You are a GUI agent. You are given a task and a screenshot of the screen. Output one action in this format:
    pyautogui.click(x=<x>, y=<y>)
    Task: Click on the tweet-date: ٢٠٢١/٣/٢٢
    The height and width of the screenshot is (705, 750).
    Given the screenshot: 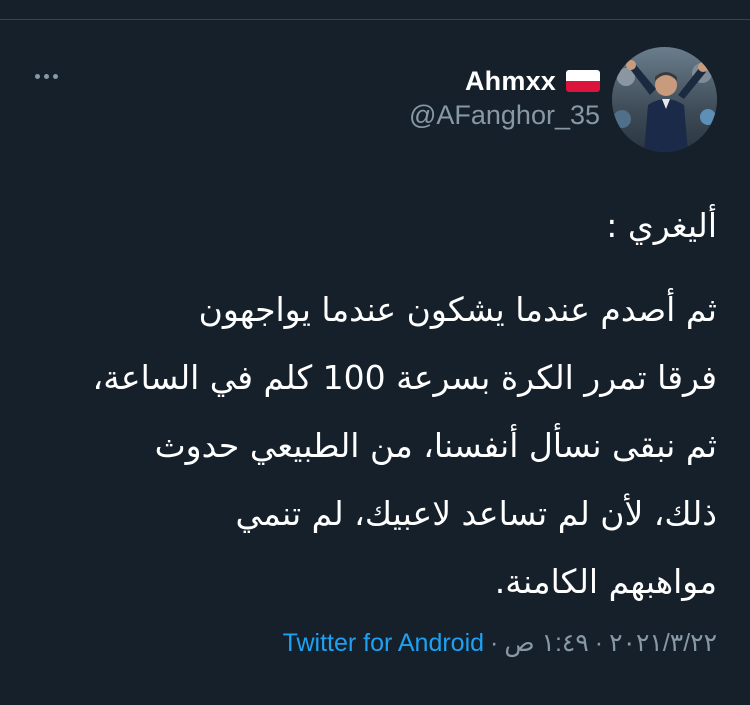 What is the action you would take?
    pyautogui.click(x=663, y=643)
    